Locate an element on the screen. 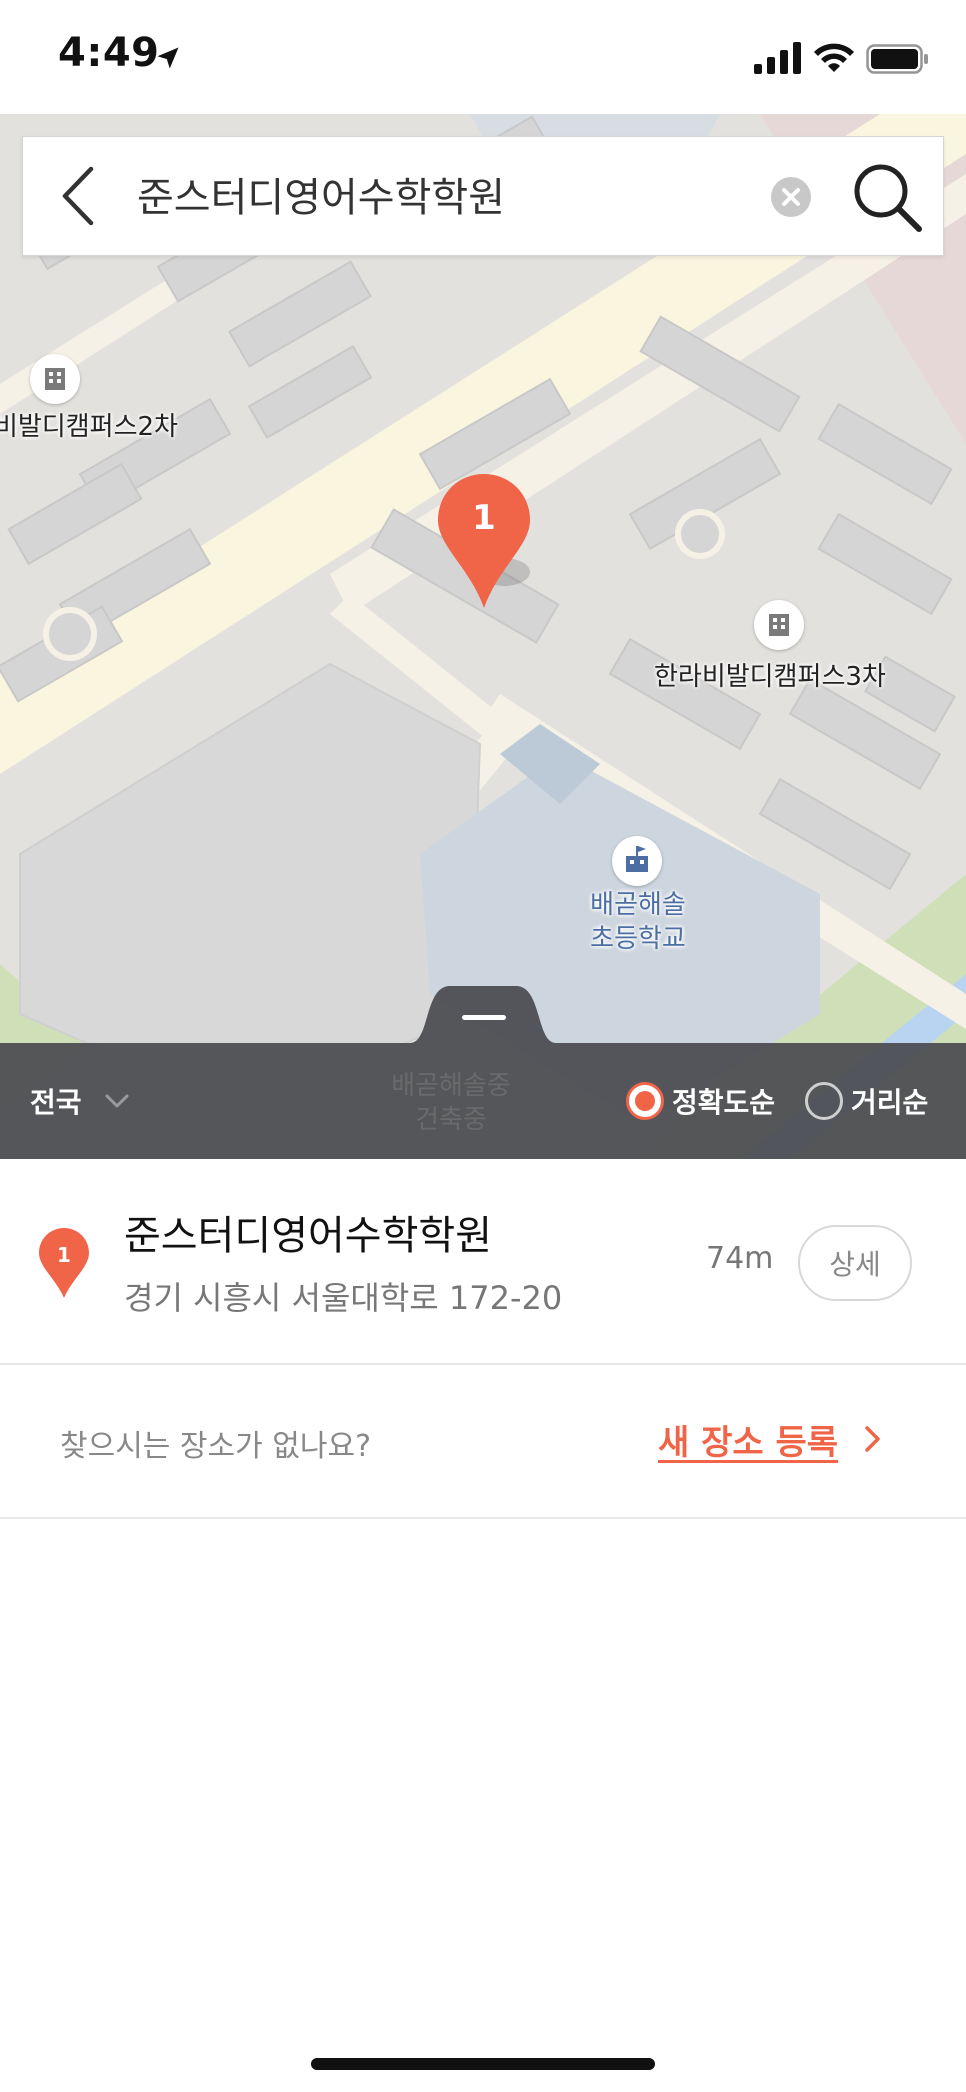  sort-option-accuracy: 정확도순 is located at coordinates (700, 1101).